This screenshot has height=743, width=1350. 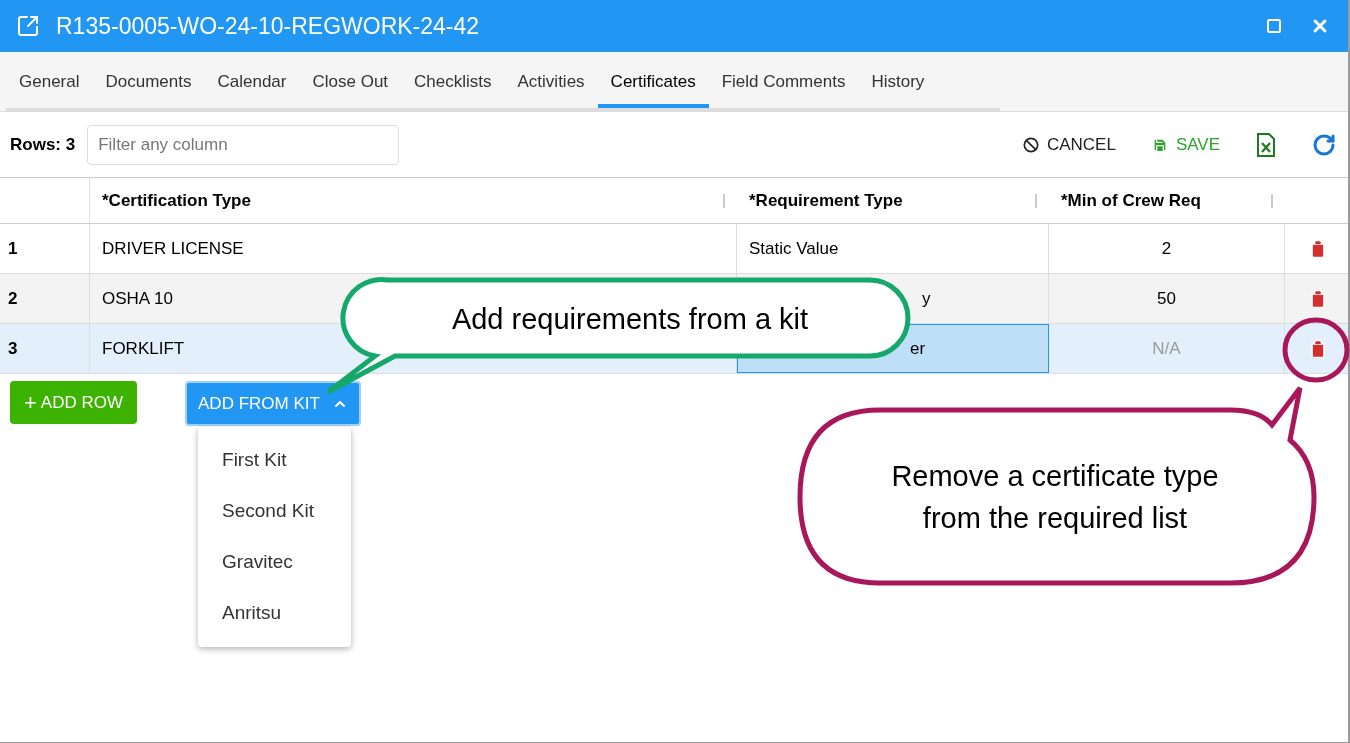 What do you see at coordinates (173, 248) in the screenshot?
I see `table-cell-text: DRIVER LICENSE` at bounding box center [173, 248].